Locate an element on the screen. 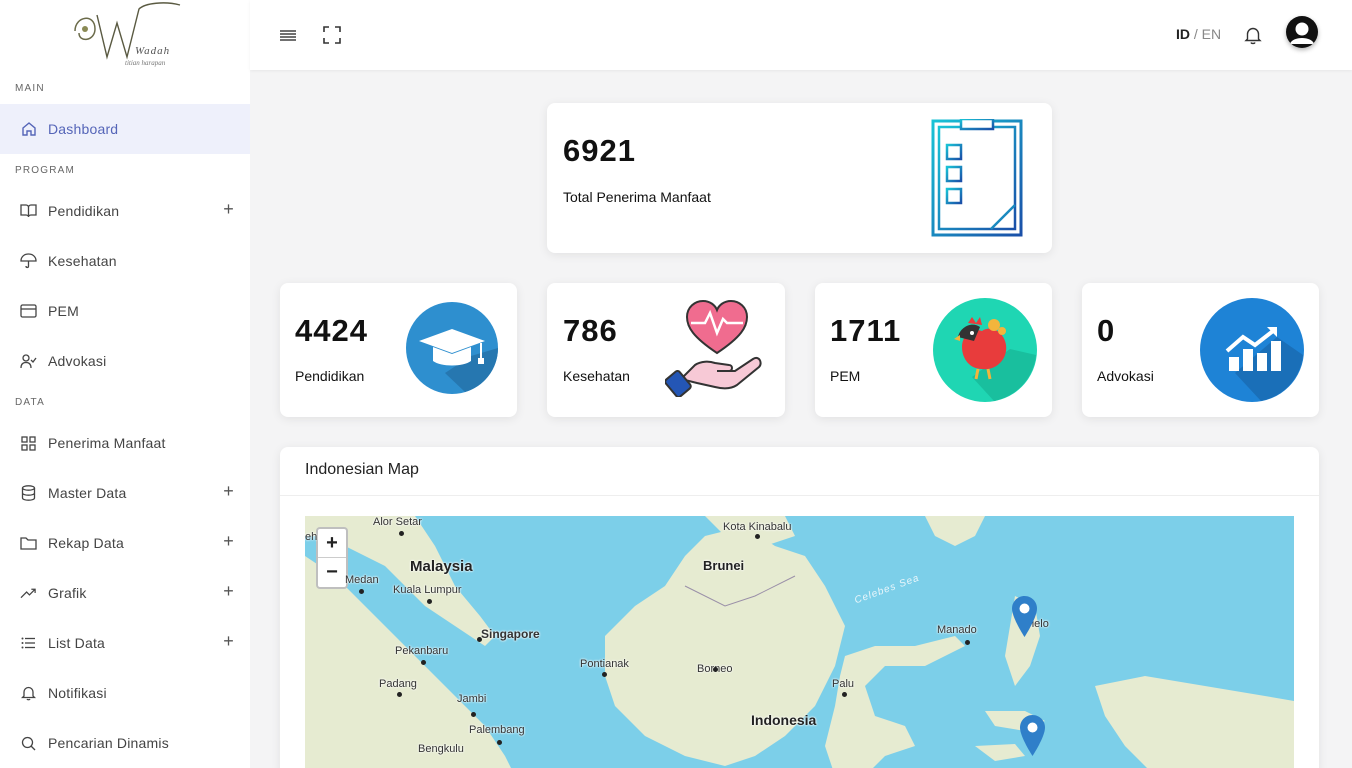  map-label-malaysia: Malaysia is located at coordinates (441, 566).